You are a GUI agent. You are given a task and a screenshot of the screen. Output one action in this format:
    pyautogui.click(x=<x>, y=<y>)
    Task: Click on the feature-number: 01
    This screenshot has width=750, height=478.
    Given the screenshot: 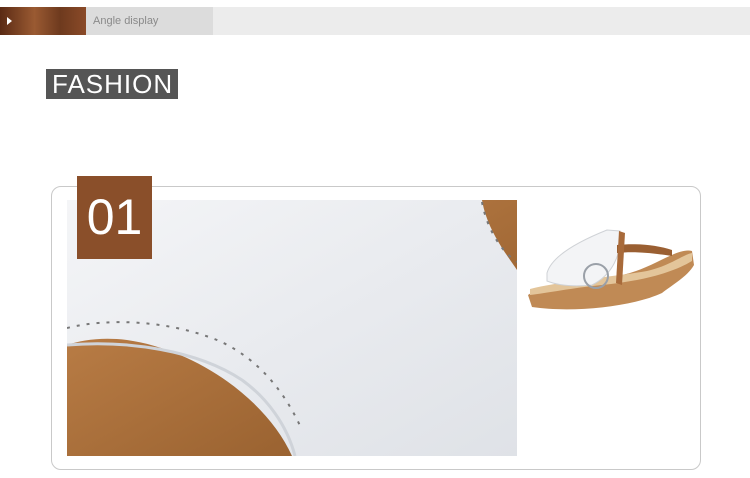 What is the action you would take?
    pyautogui.click(x=114, y=217)
    